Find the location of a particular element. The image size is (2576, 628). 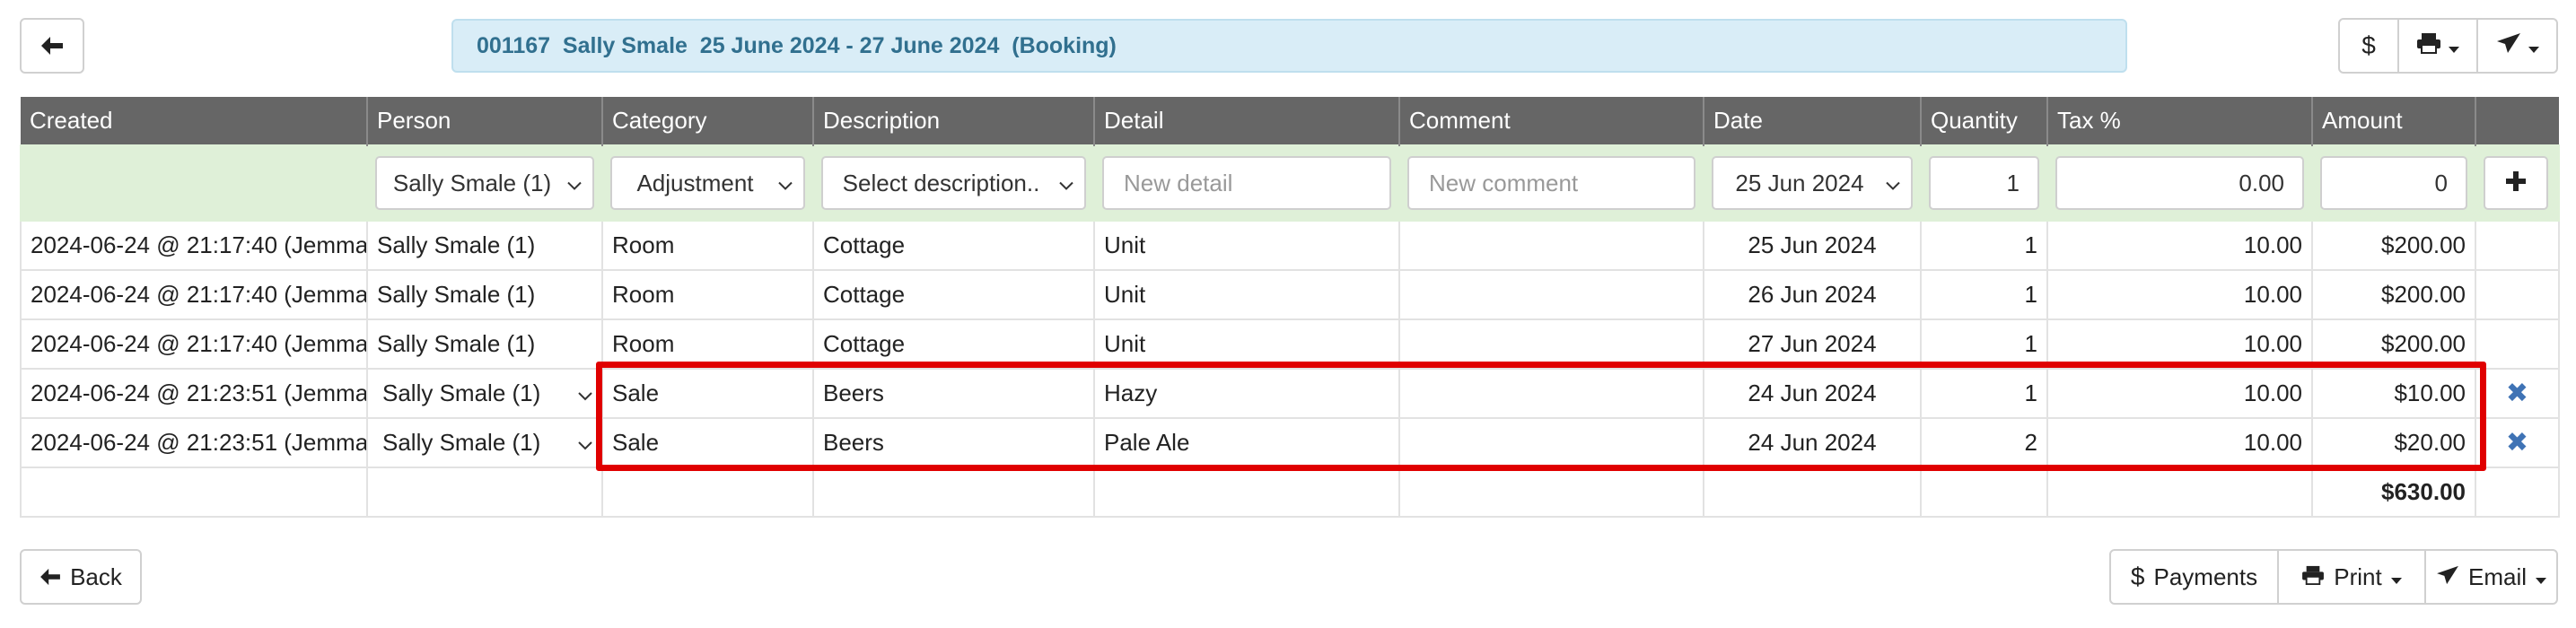

plus-icon is located at coordinates (2516, 183).